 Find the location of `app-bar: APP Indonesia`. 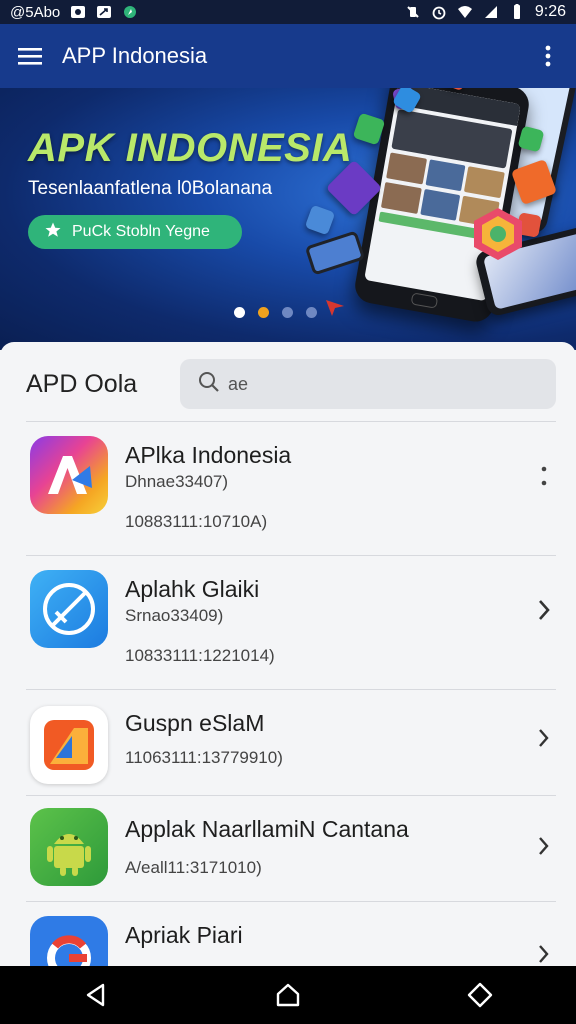

app-bar: APP Indonesia is located at coordinates (288, 56).